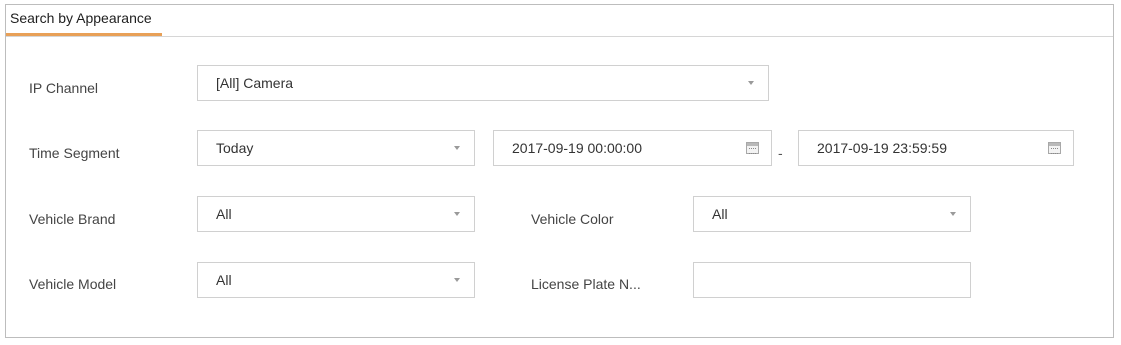 The image size is (1121, 345). Describe the element at coordinates (235, 148) in the screenshot. I see `time-segment-value: Today` at that location.